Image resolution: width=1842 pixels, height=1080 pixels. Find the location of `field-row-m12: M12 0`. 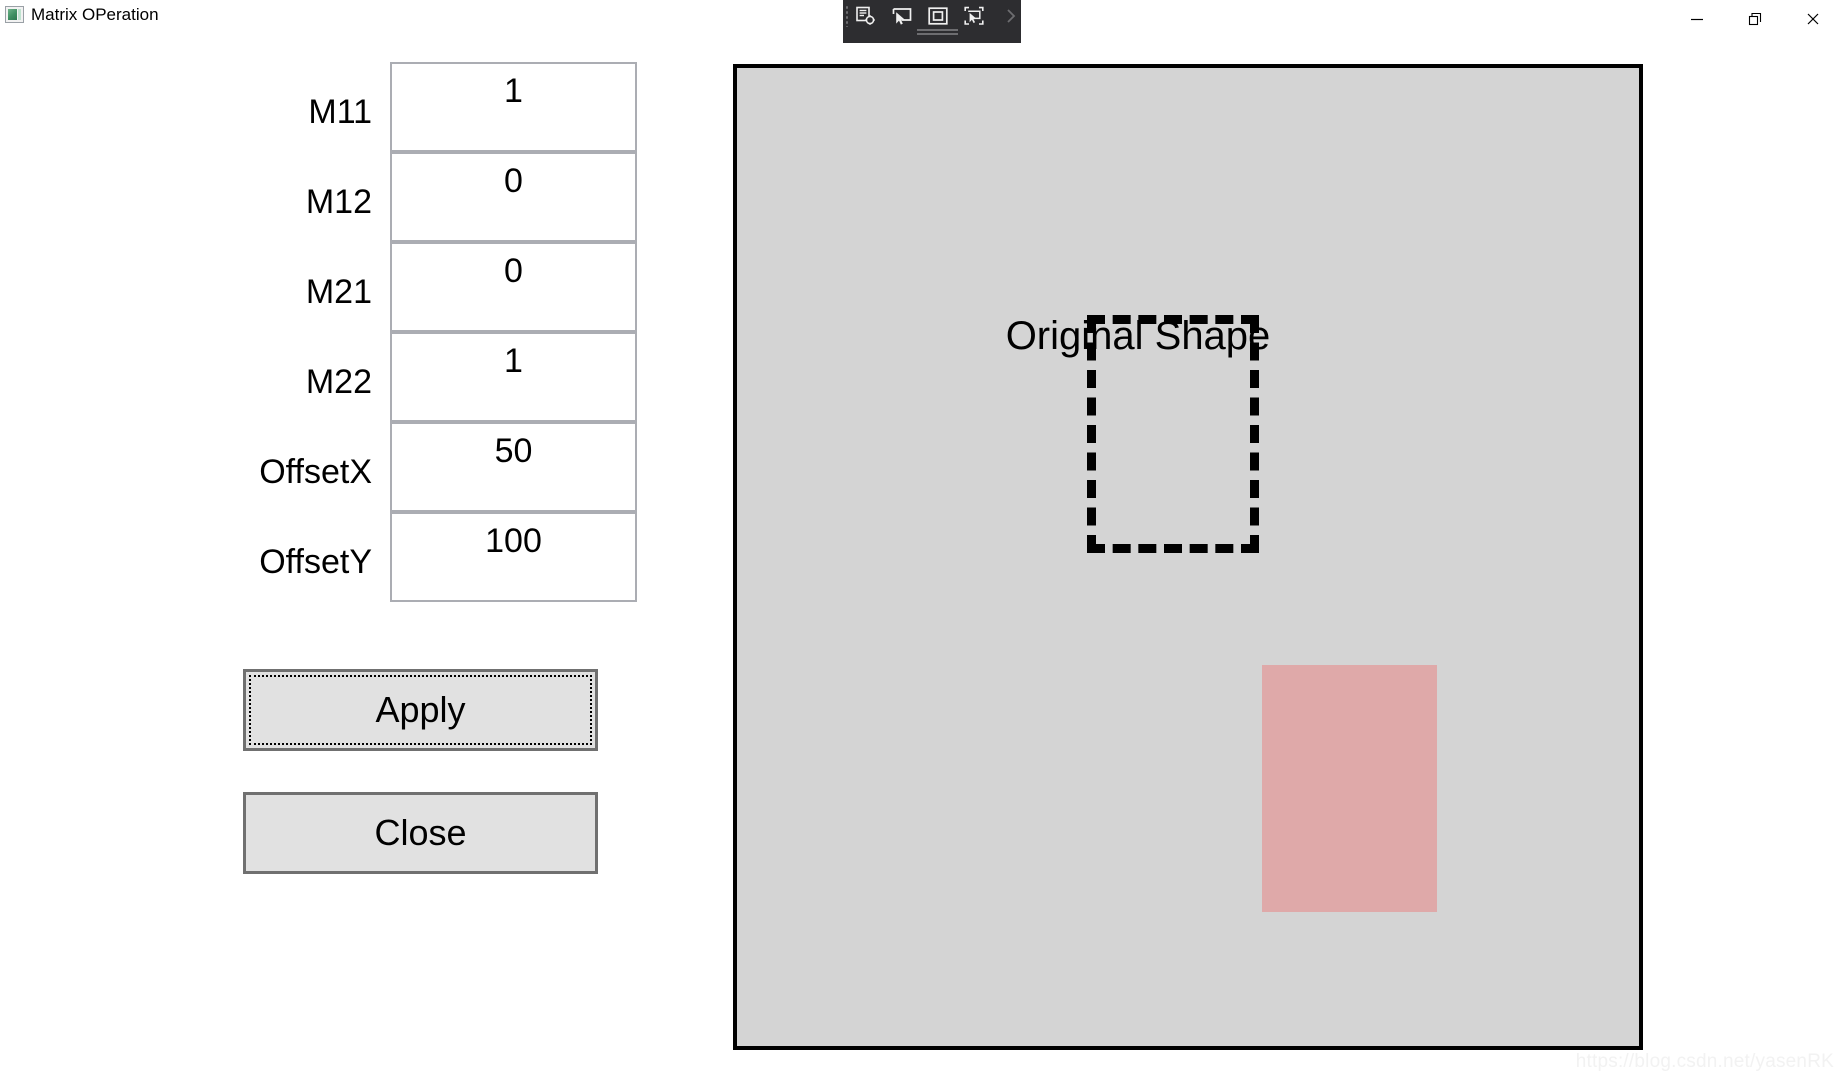

field-row-m12: M12 0 is located at coordinates (430, 197).